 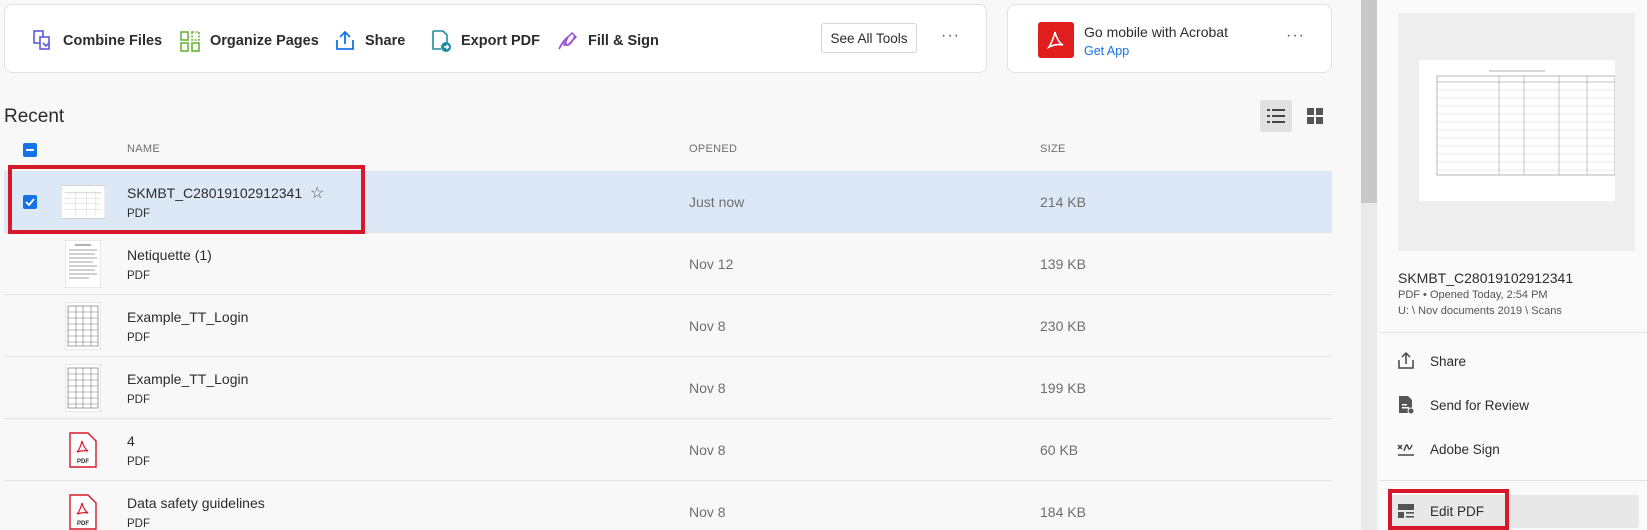 What do you see at coordinates (1059, 450) in the screenshot?
I see `file-size: 60 KB` at bounding box center [1059, 450].